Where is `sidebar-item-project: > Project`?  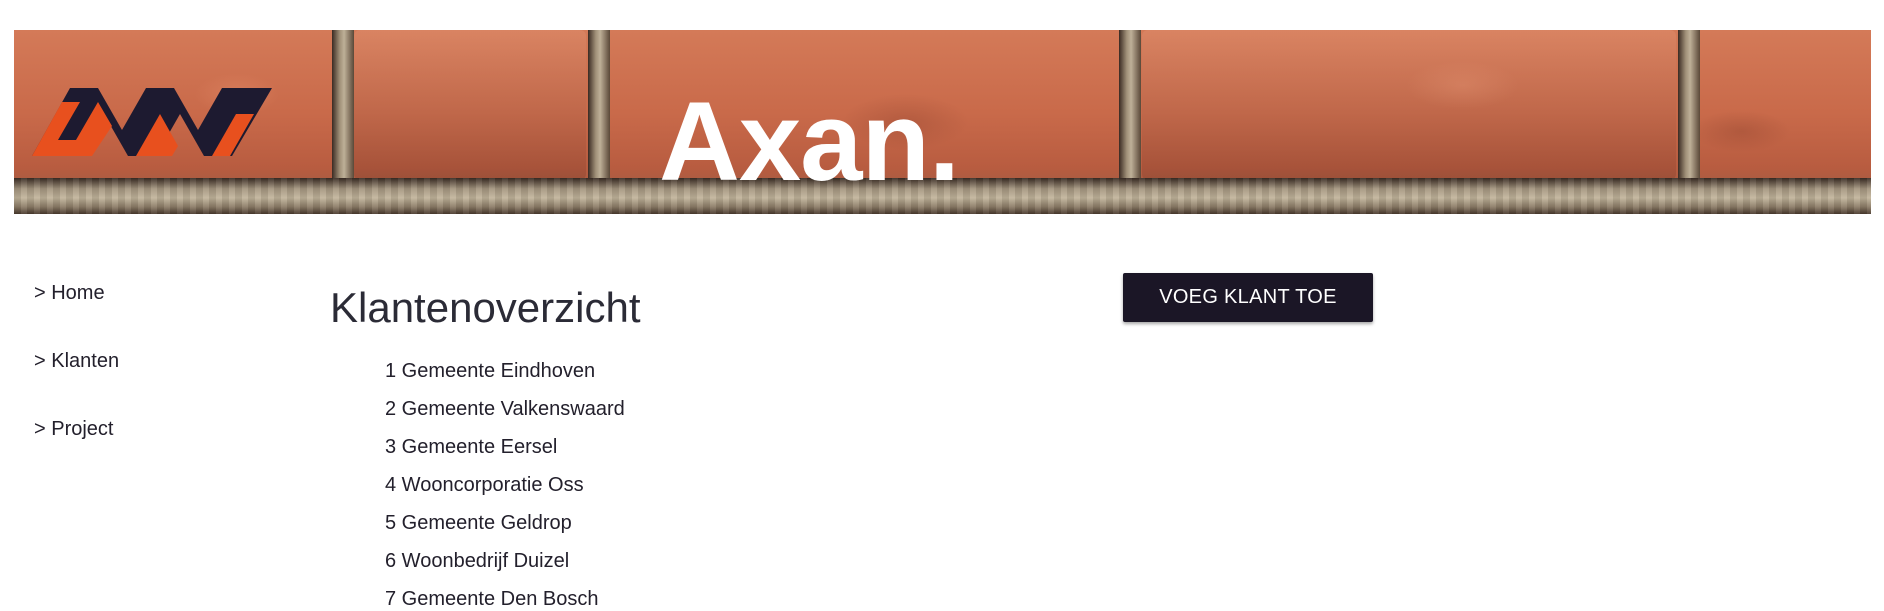 sidebar-item-project: > Project is located at coordinates (76, 429).